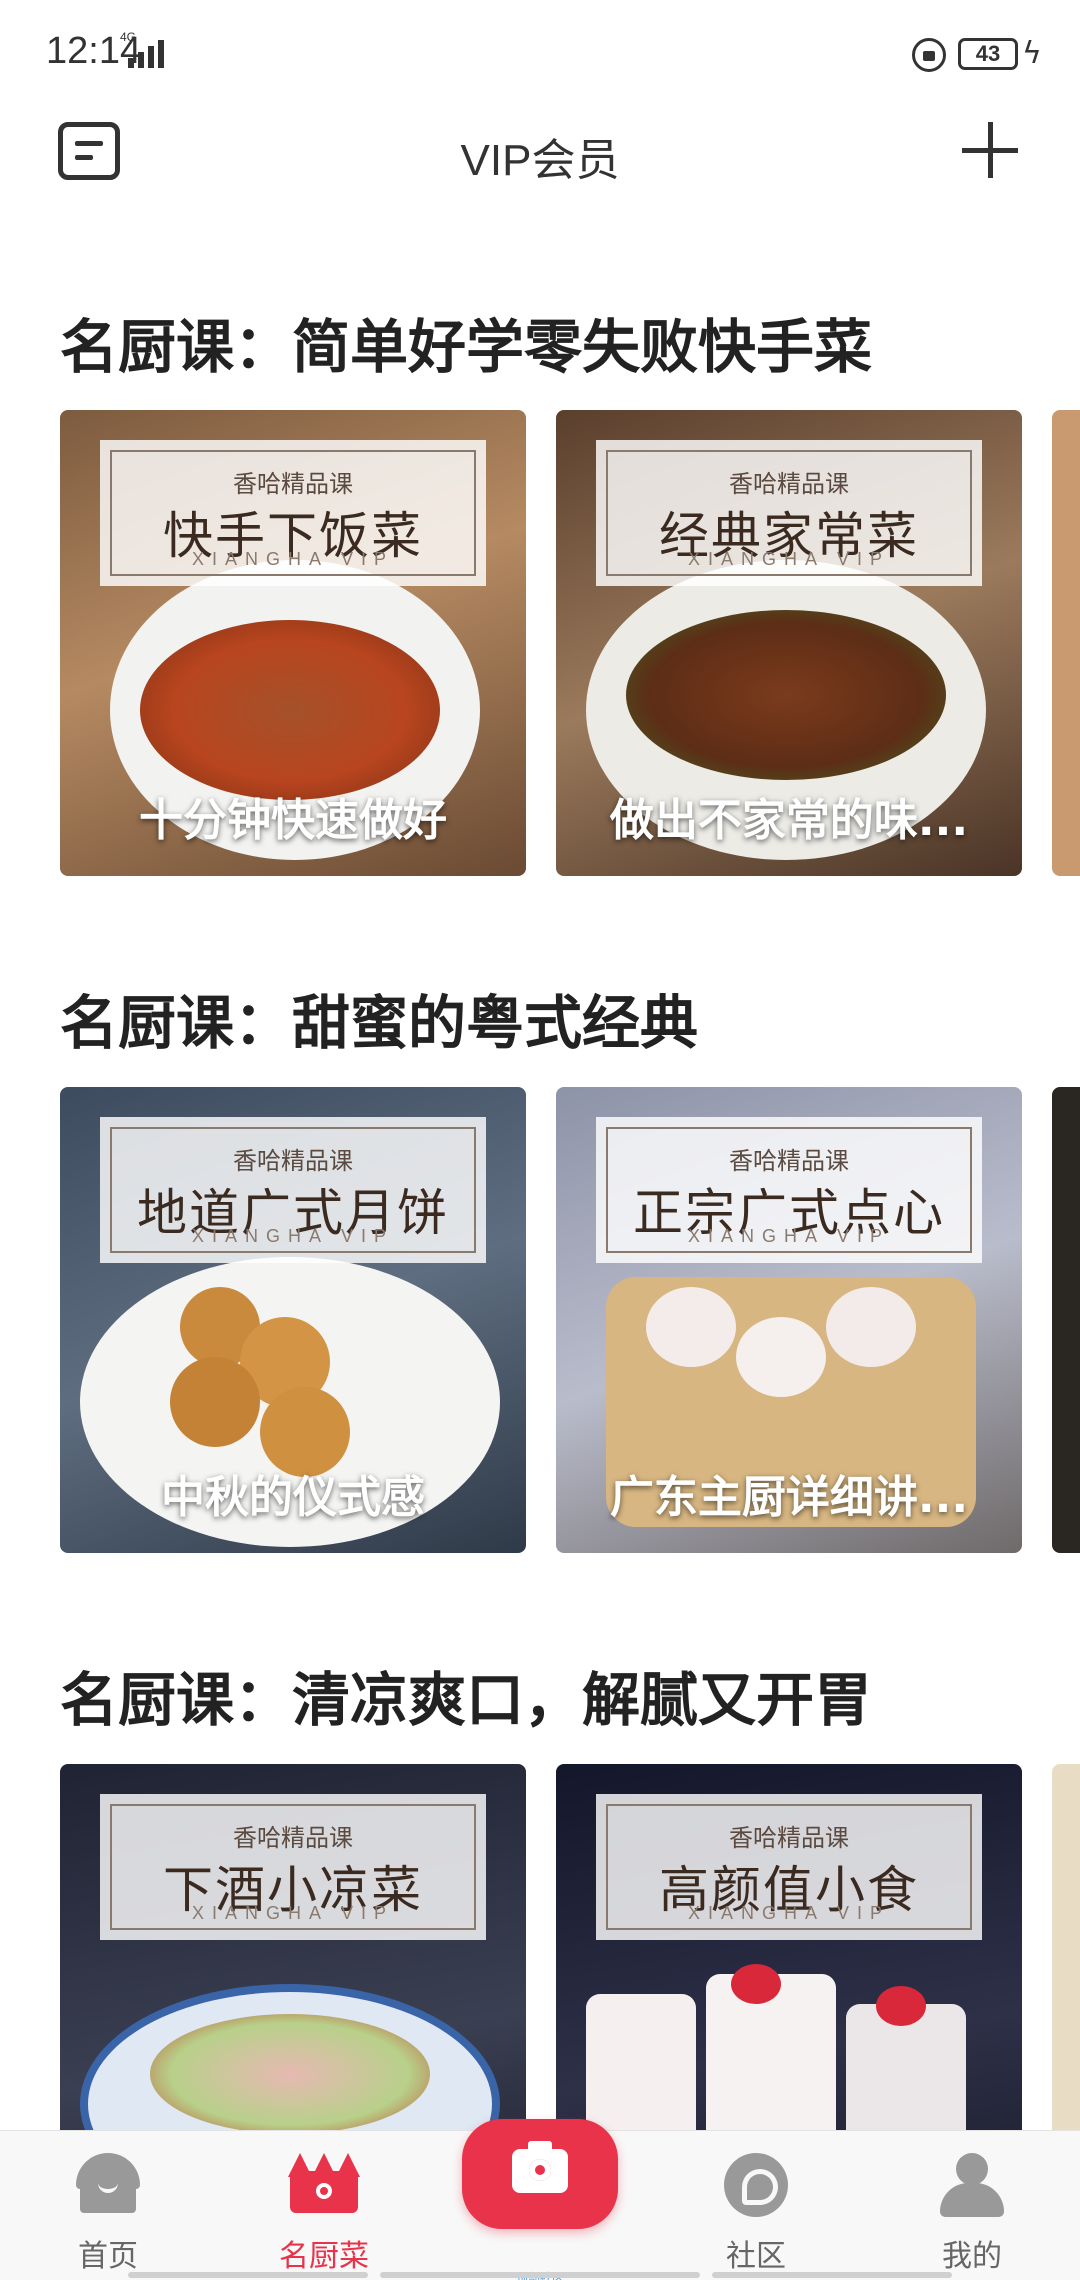  I want to click on bottom-nav: 首页 名厨菜 顶部社区 社区 我的, so click(540, 2199).